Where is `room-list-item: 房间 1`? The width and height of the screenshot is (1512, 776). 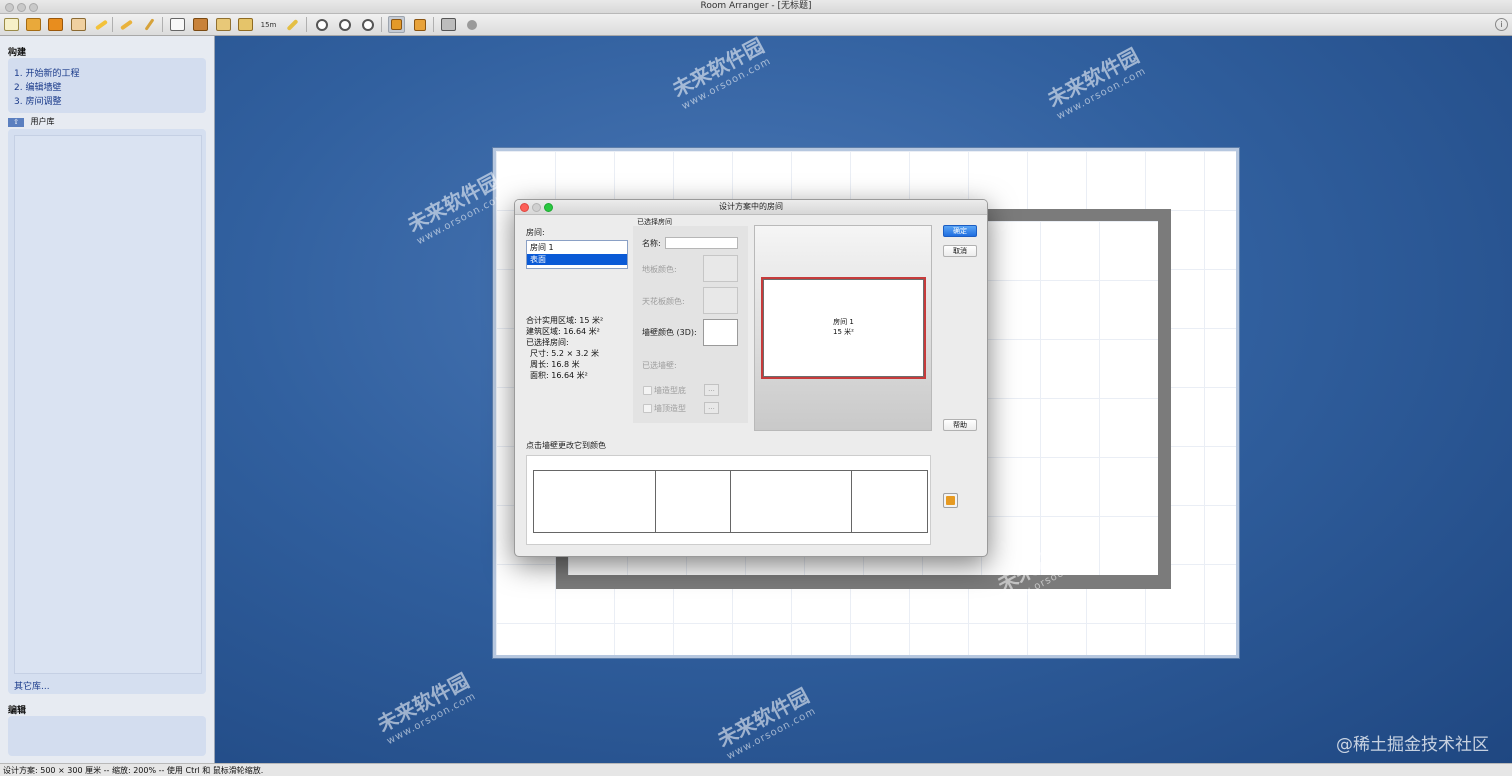 room-list-item: 房间 1 is located at coordinates (577, 247).